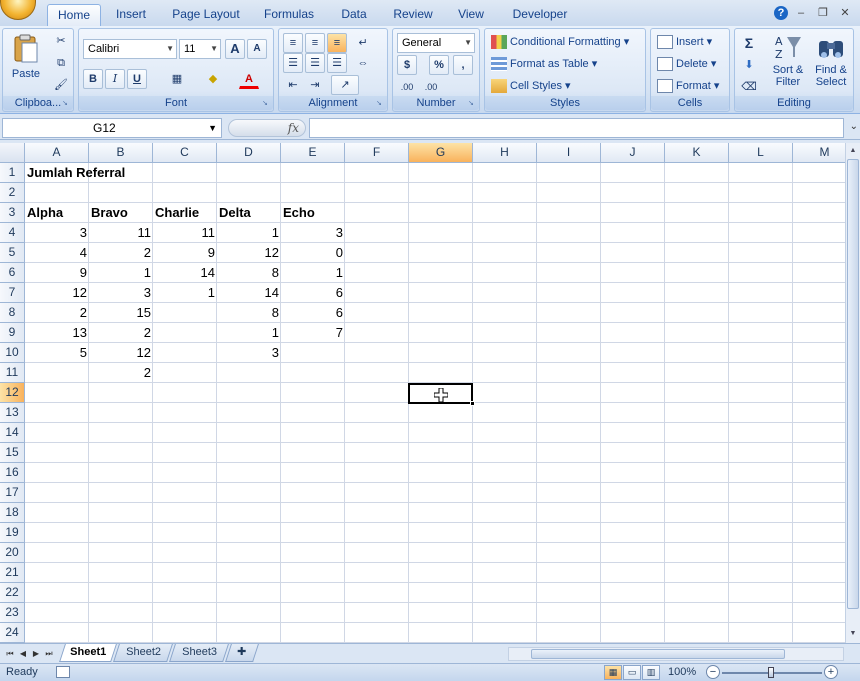 Image resolution: width=860 pixels, height=681 pixels. Describe the element at coordinates (749, 65) in the screenshot. I see `fill-icon: ⬇` at that location.